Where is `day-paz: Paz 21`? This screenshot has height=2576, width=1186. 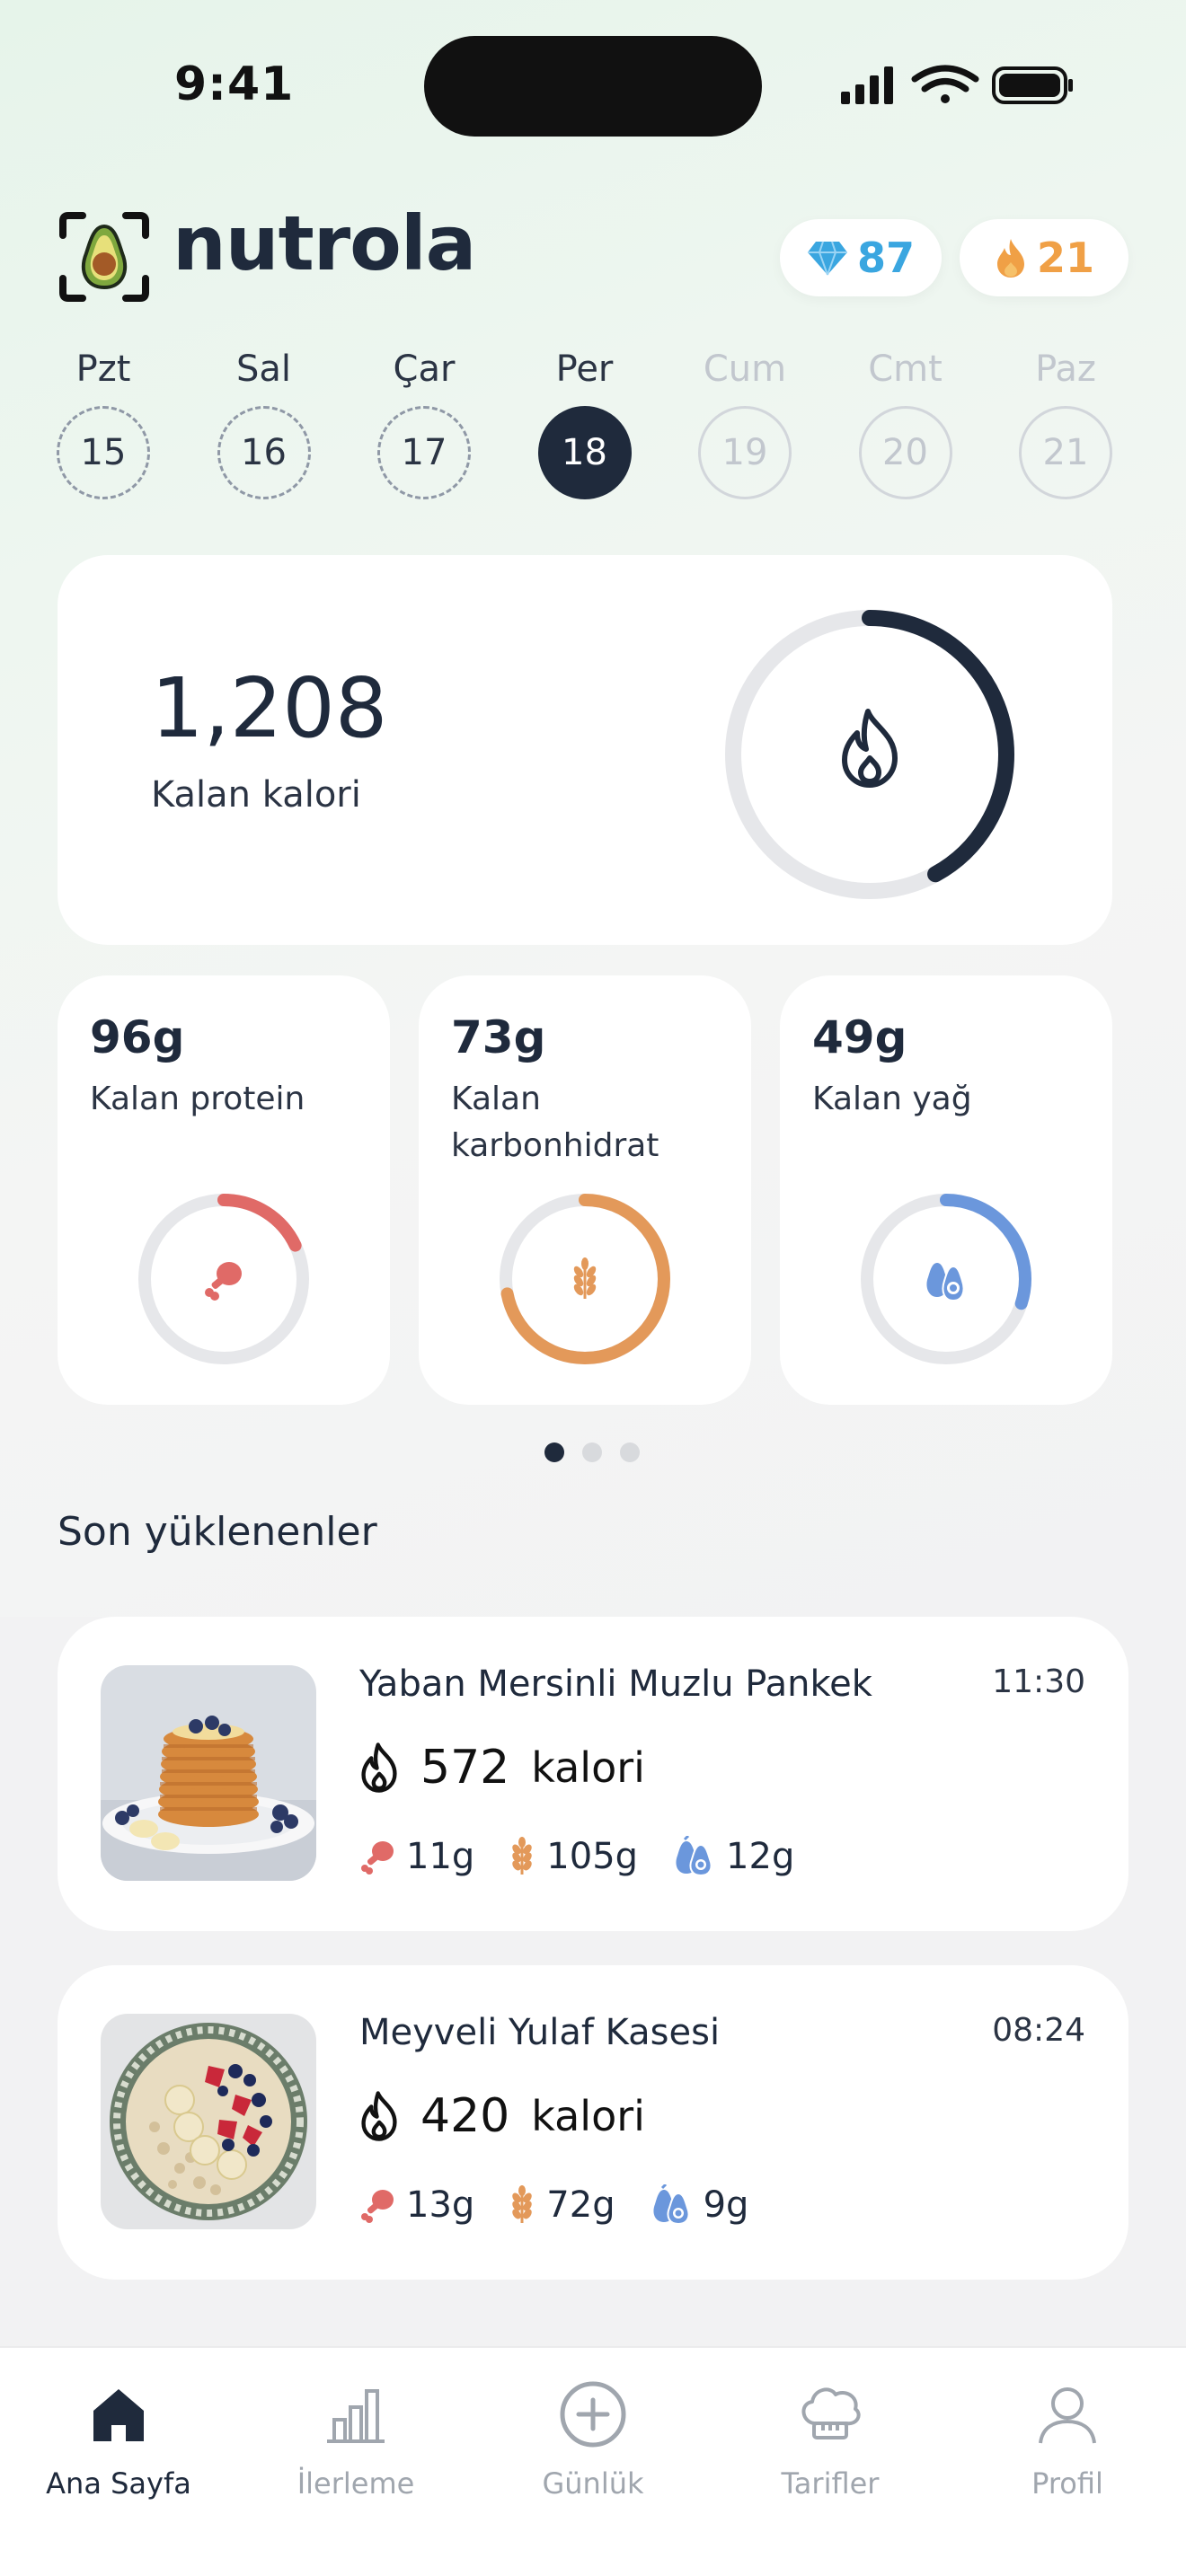
day-paz: Paz 21 is located at coordinates (1065, 423).